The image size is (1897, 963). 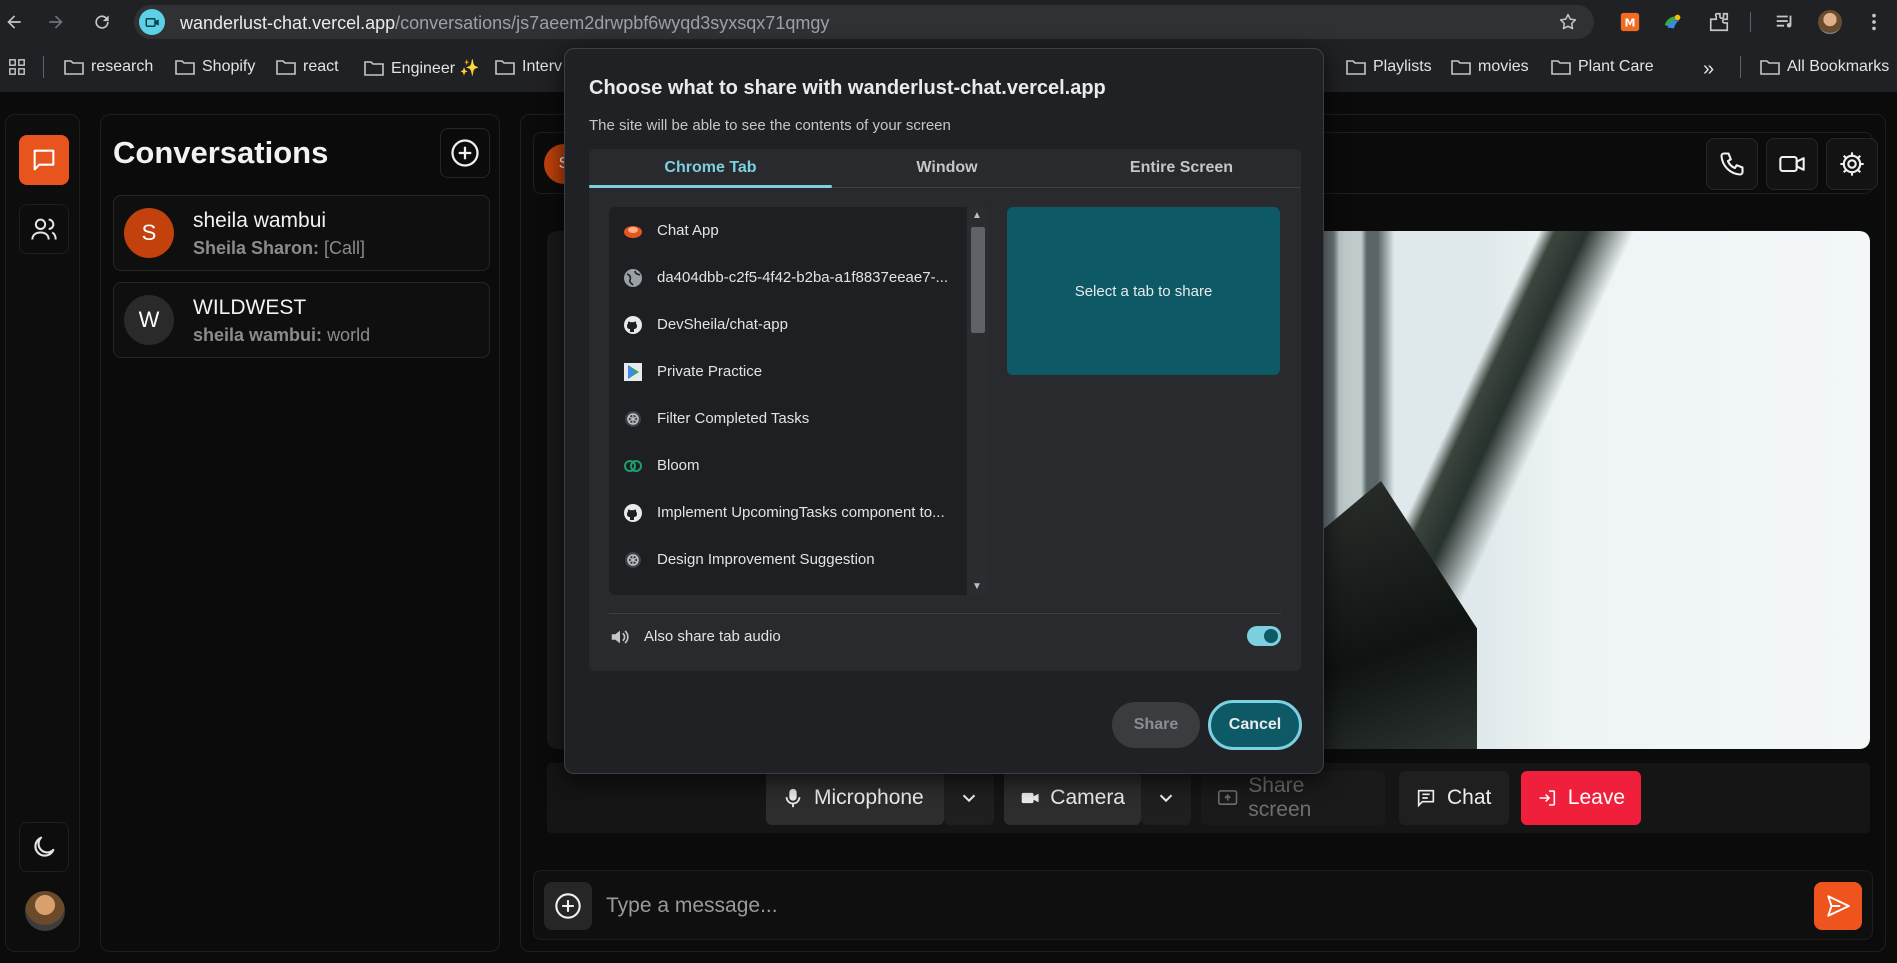 What do you see at coordinates (215, 67) in the screenshot?
I see `bookmark-folder-shopify: Shopify` at bounding box center [215, 67].